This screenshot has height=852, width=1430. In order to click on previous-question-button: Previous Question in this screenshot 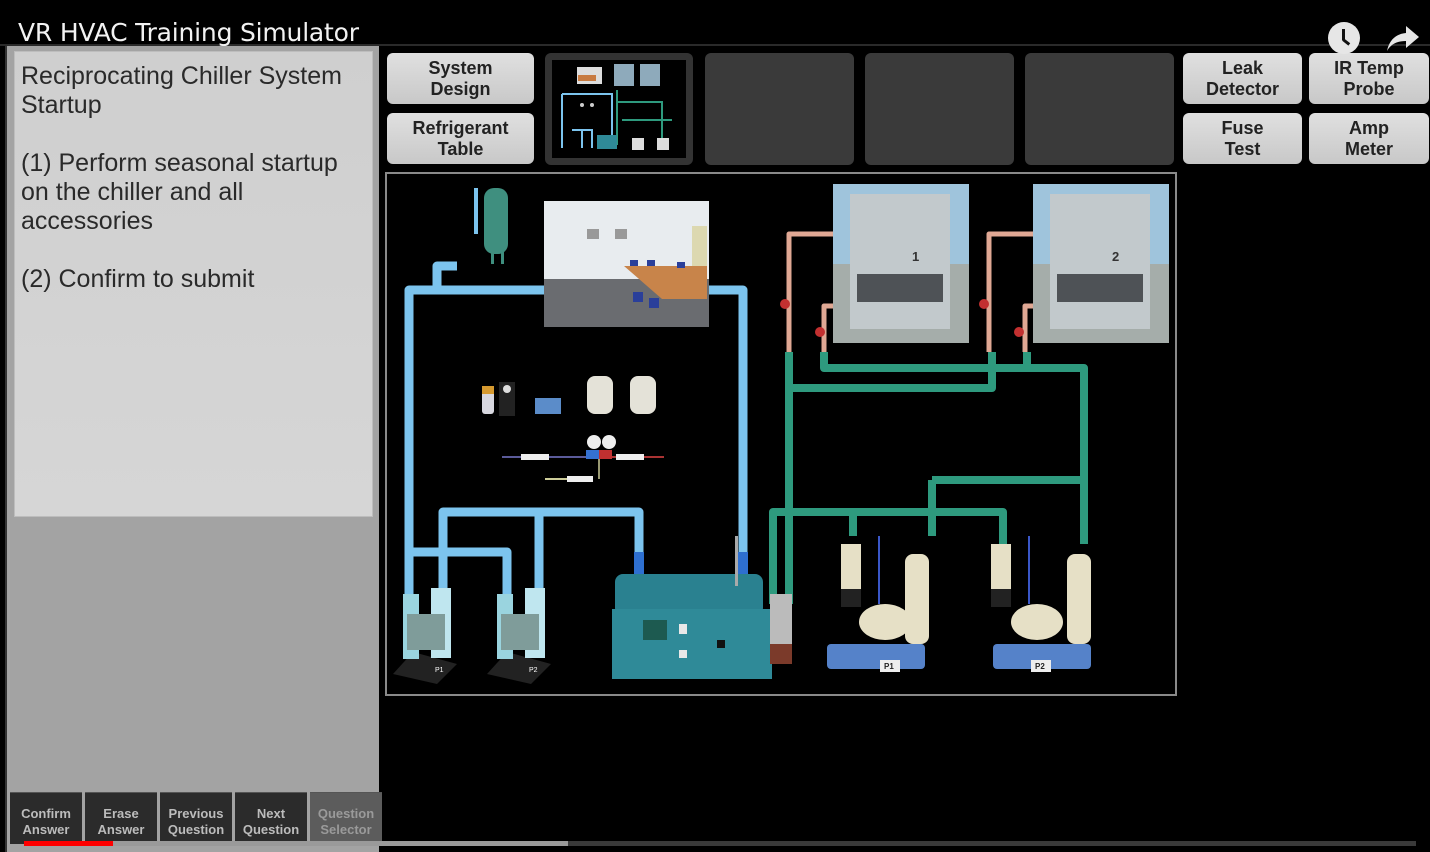, I will do `click(196, 818)`.